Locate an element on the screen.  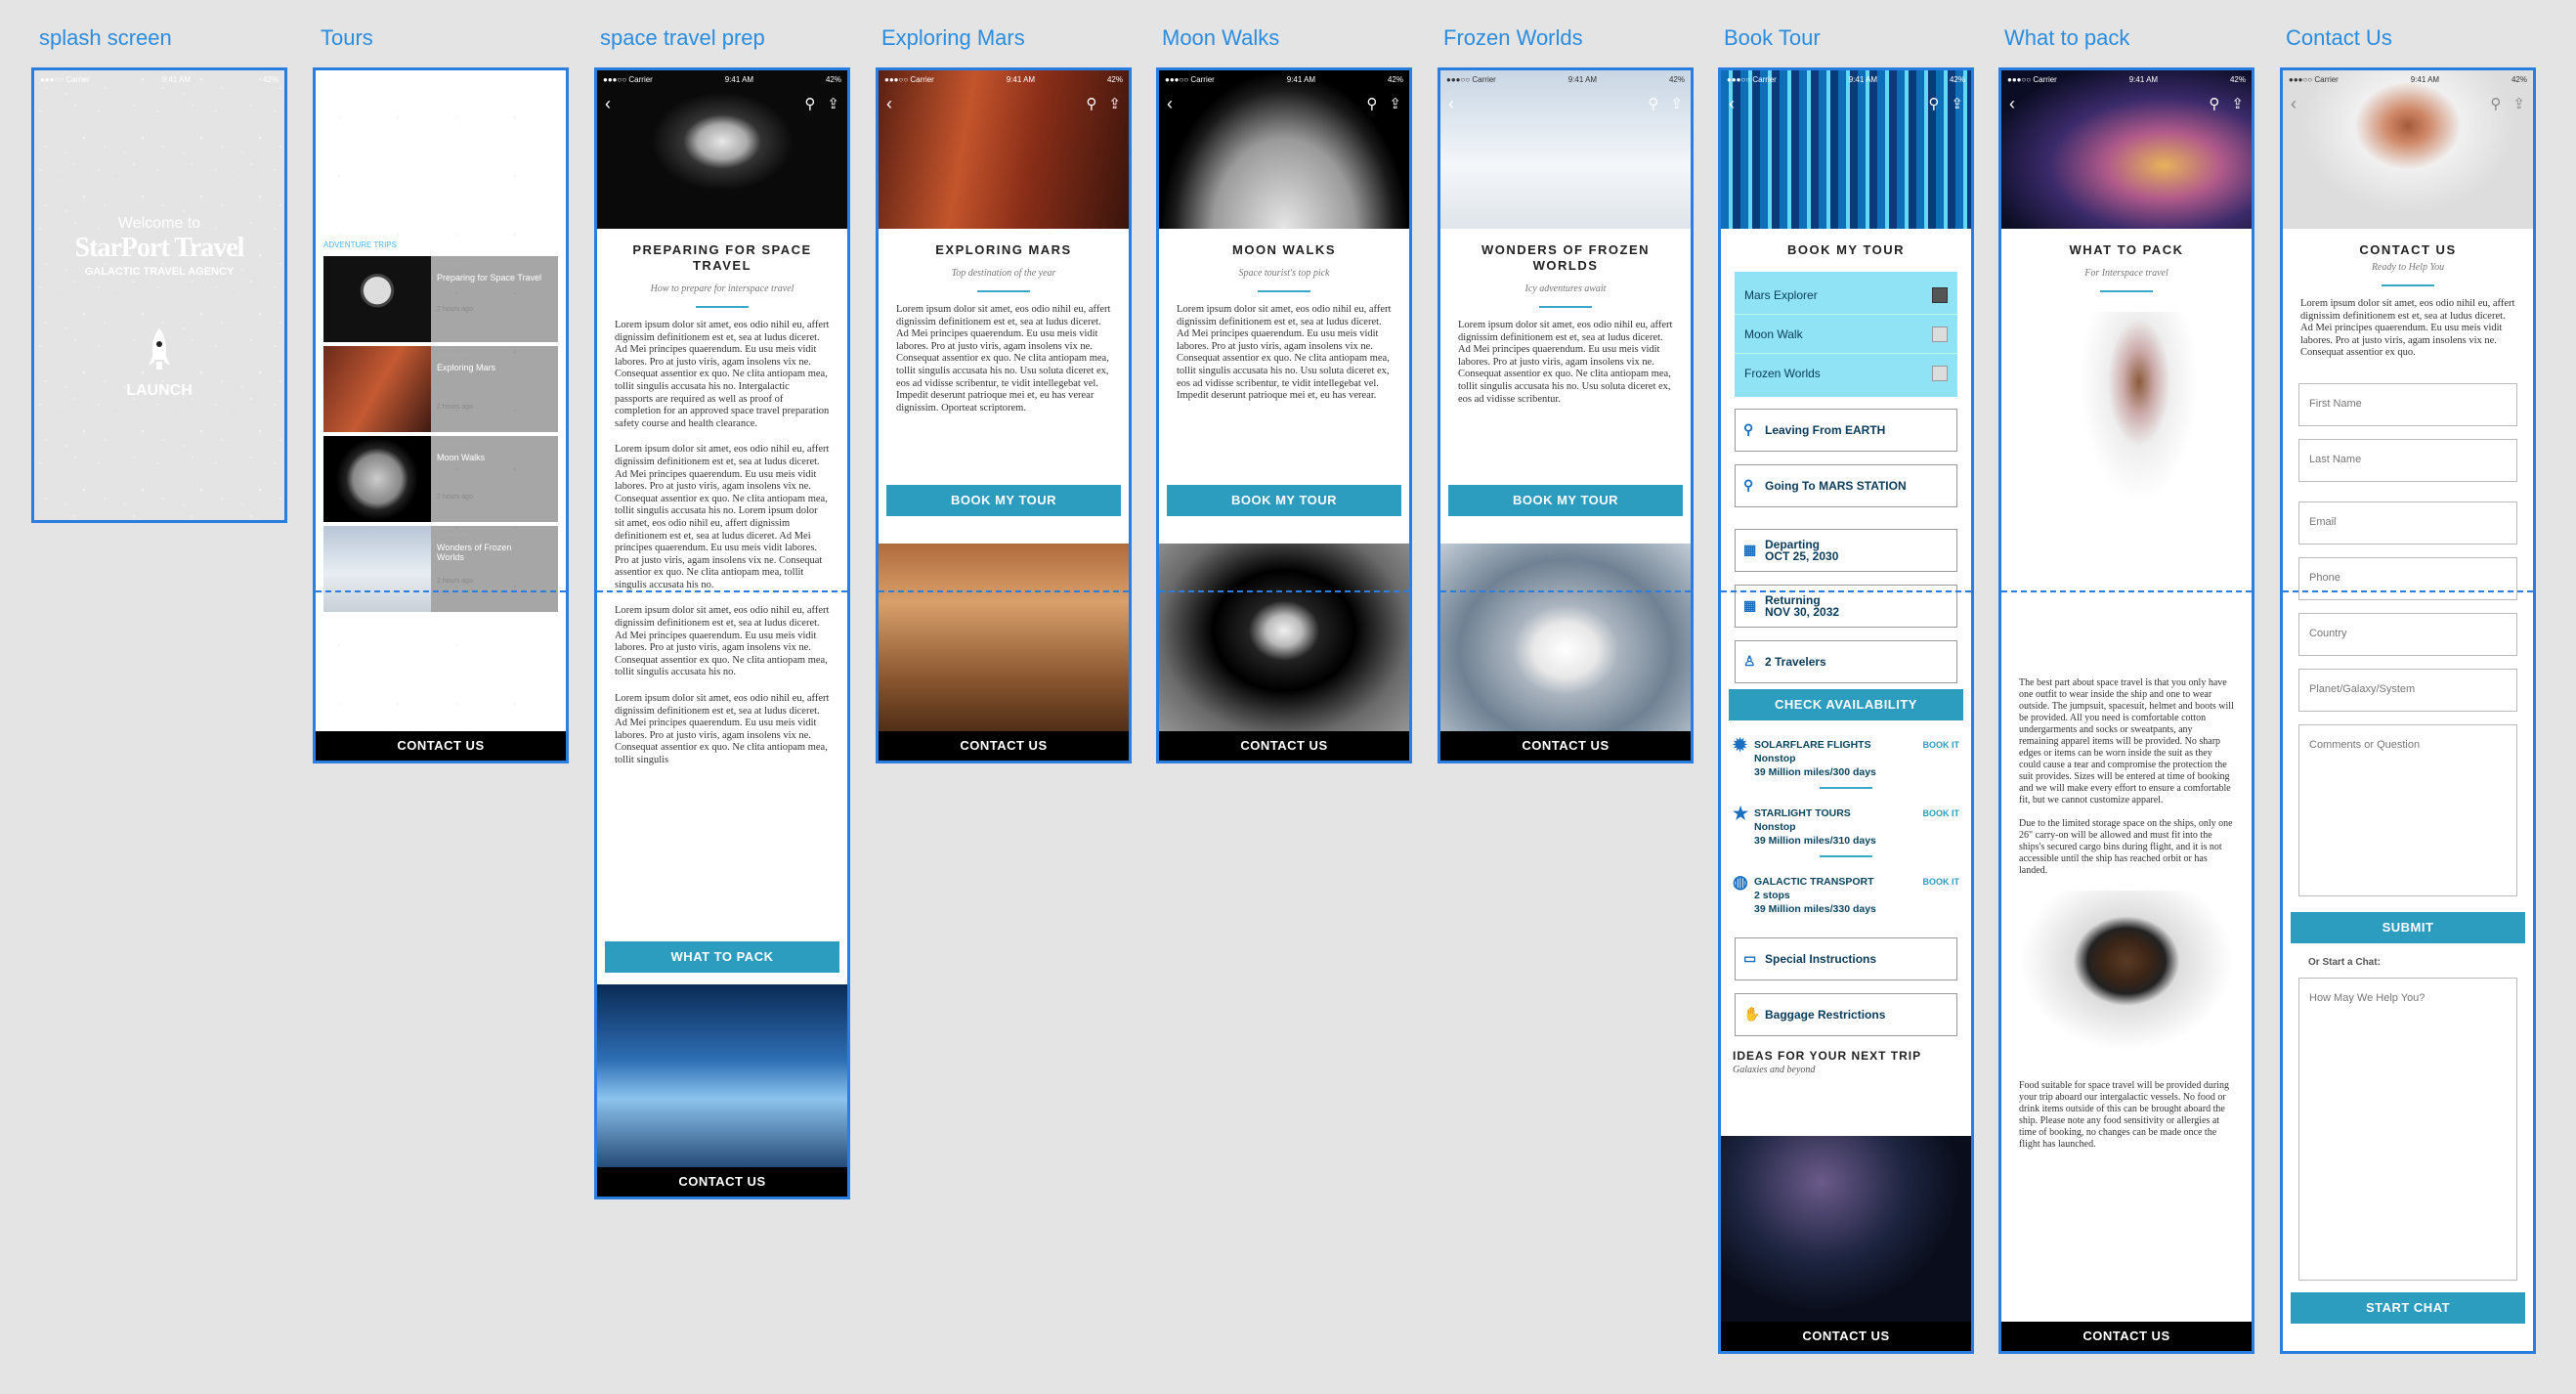
checkbox-checked is located at coordinates (1940, 294).